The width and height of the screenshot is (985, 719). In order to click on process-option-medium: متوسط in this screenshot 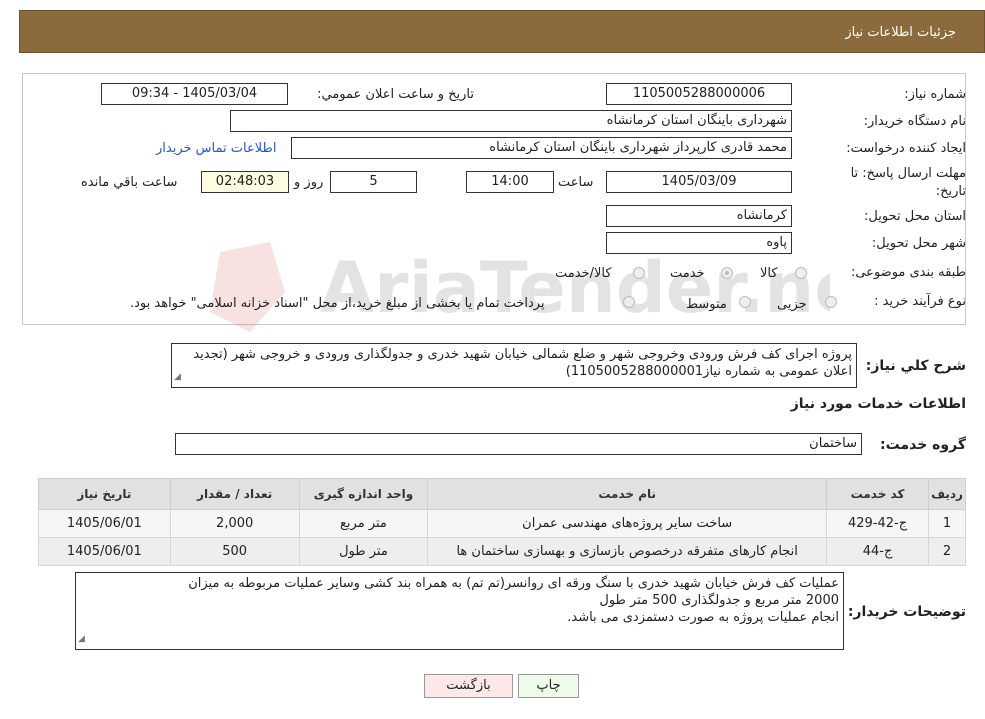, I will do `click(706, 304)`.